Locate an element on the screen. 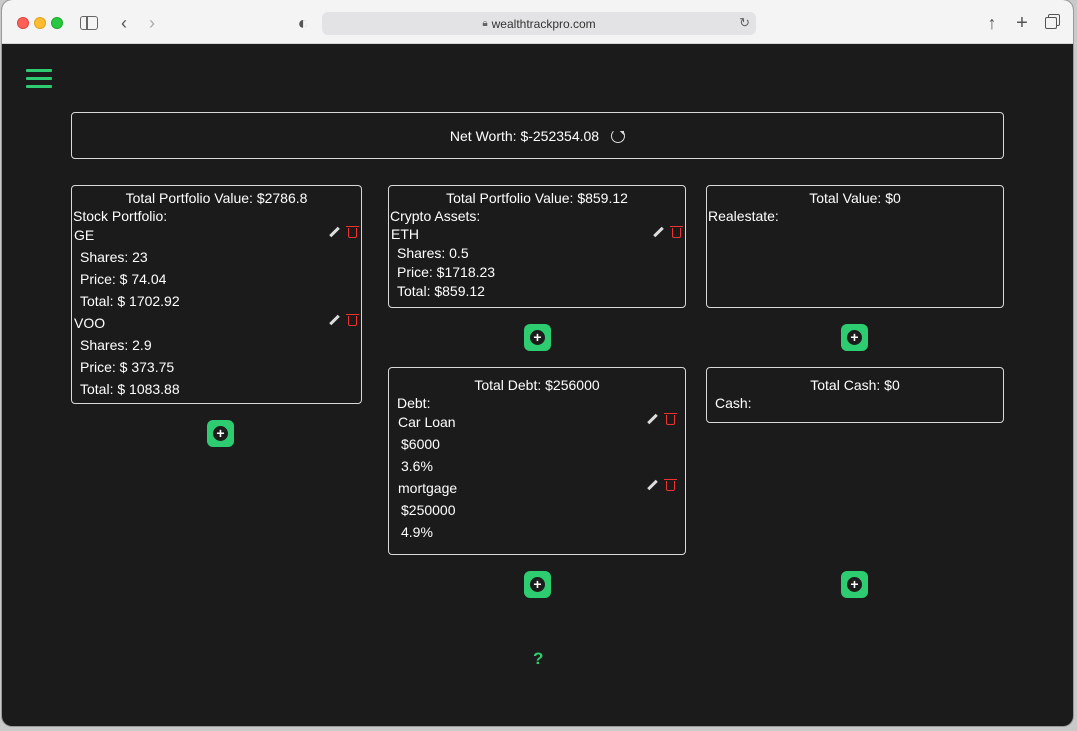 This screenshot has width=1077, height=731. stock-portfolio-label: Stock Portfolio: is located at coordinates (120, 216).